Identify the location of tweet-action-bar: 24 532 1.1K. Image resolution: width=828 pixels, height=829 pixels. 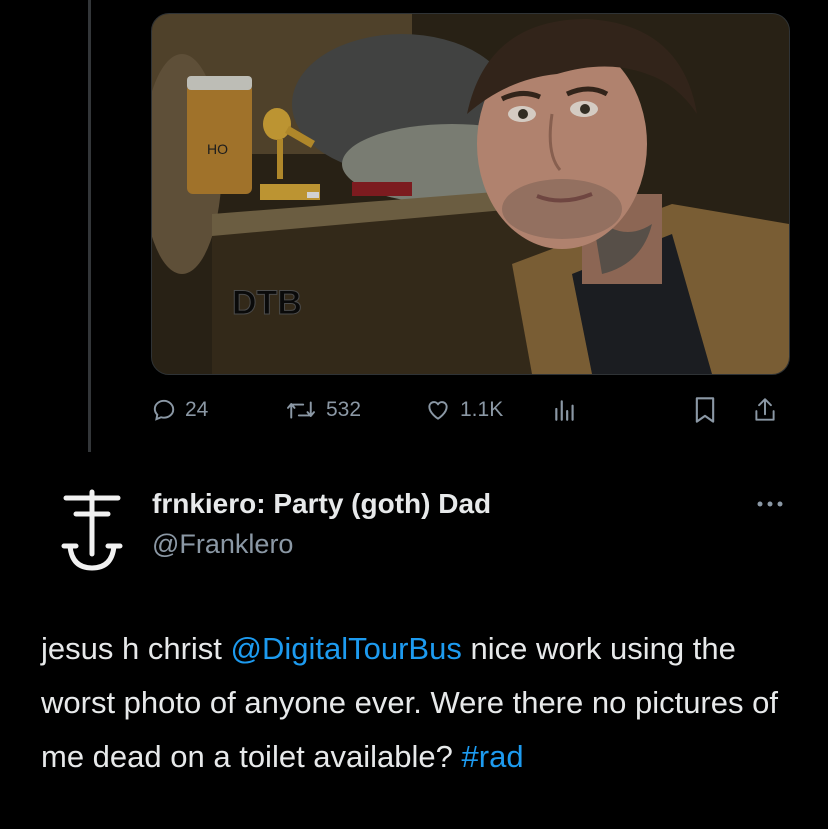
(414, 410).